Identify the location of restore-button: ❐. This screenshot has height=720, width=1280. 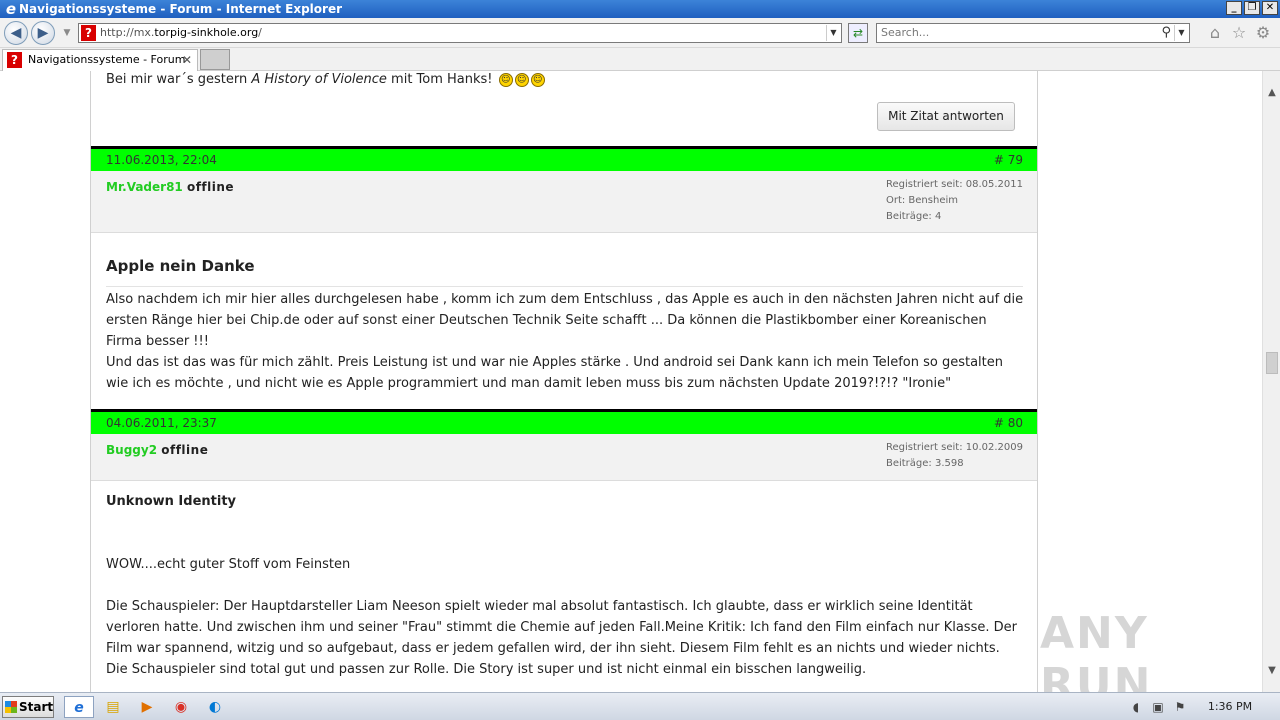
(1252, 8).